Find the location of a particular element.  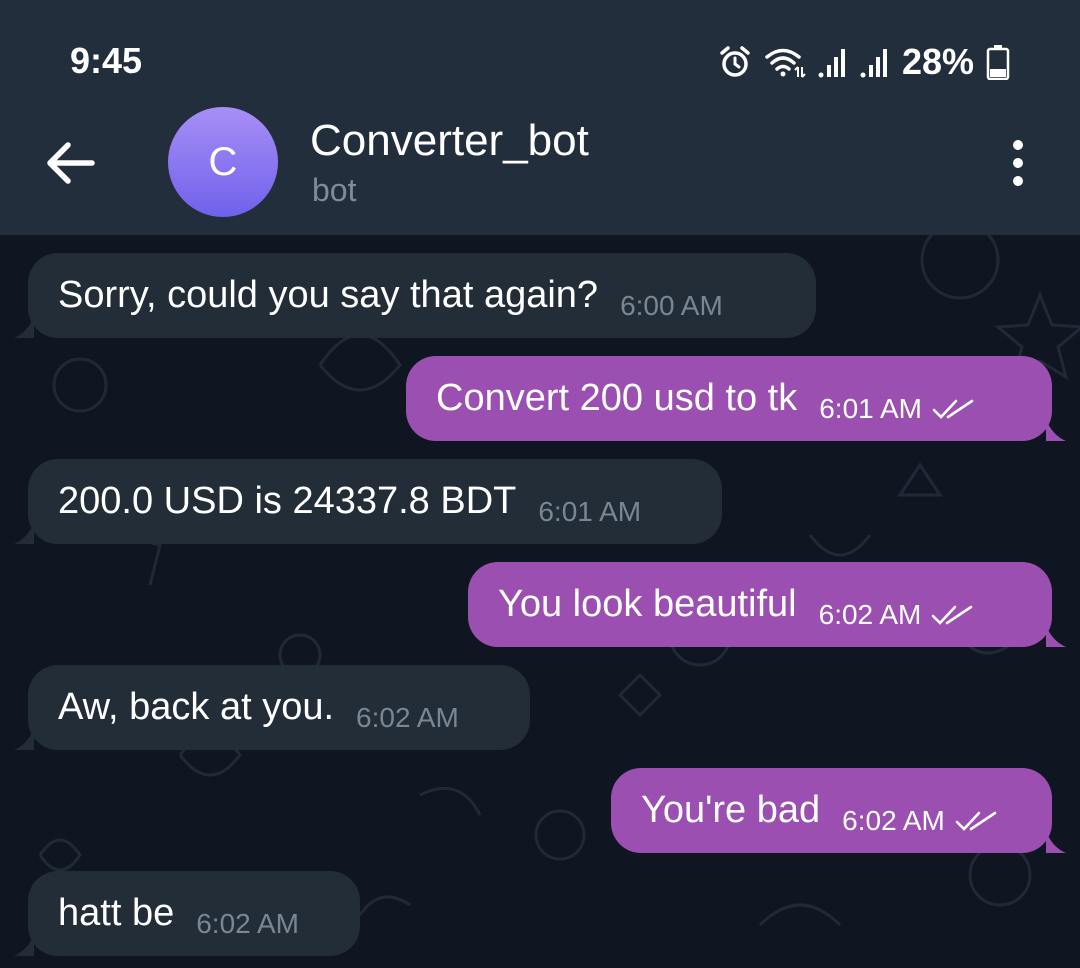

message-time: 6:00 AM is located at coordinates (671, 305).